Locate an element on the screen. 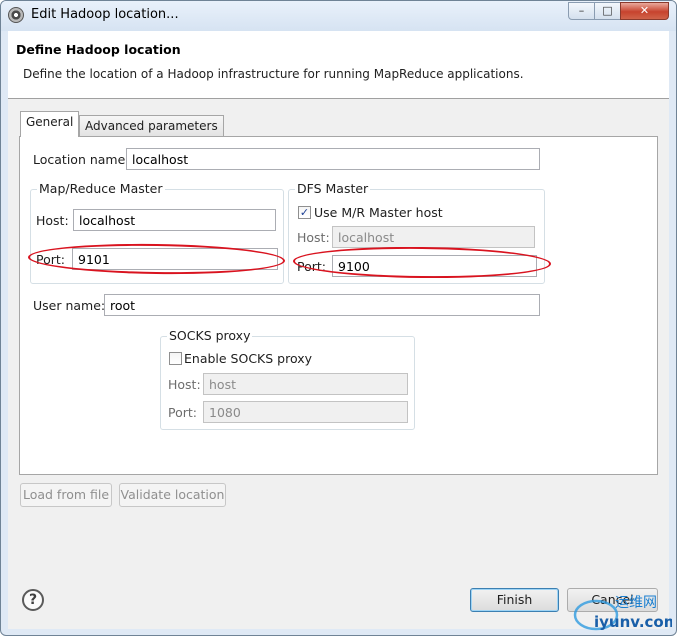  location-name-input is located at coordinates (333, 159).